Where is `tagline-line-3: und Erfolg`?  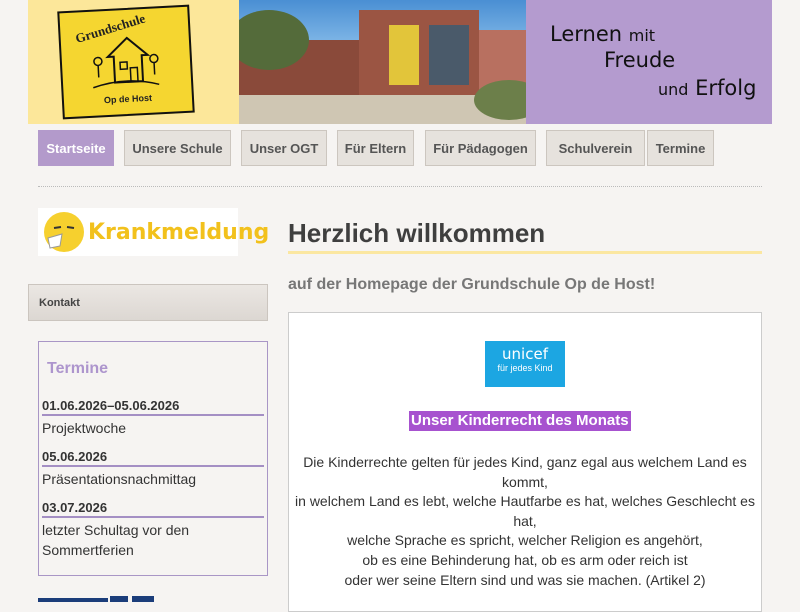 tagline-line-3: und Erfolg is located at coordinates (707, 88).